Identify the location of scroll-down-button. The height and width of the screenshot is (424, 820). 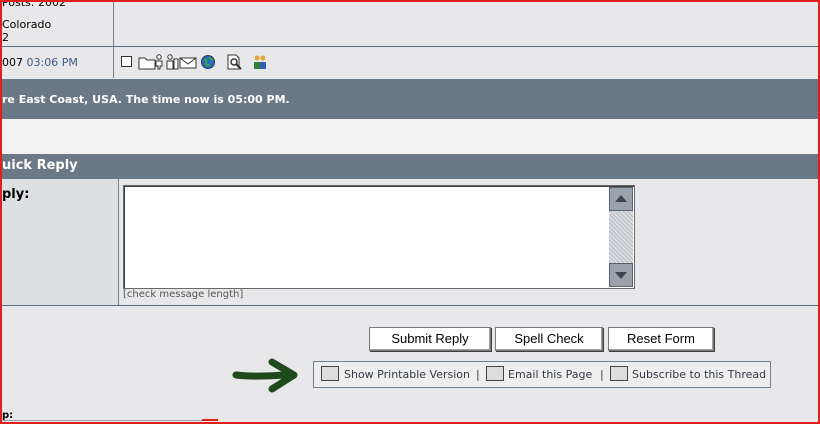
(621, 275).